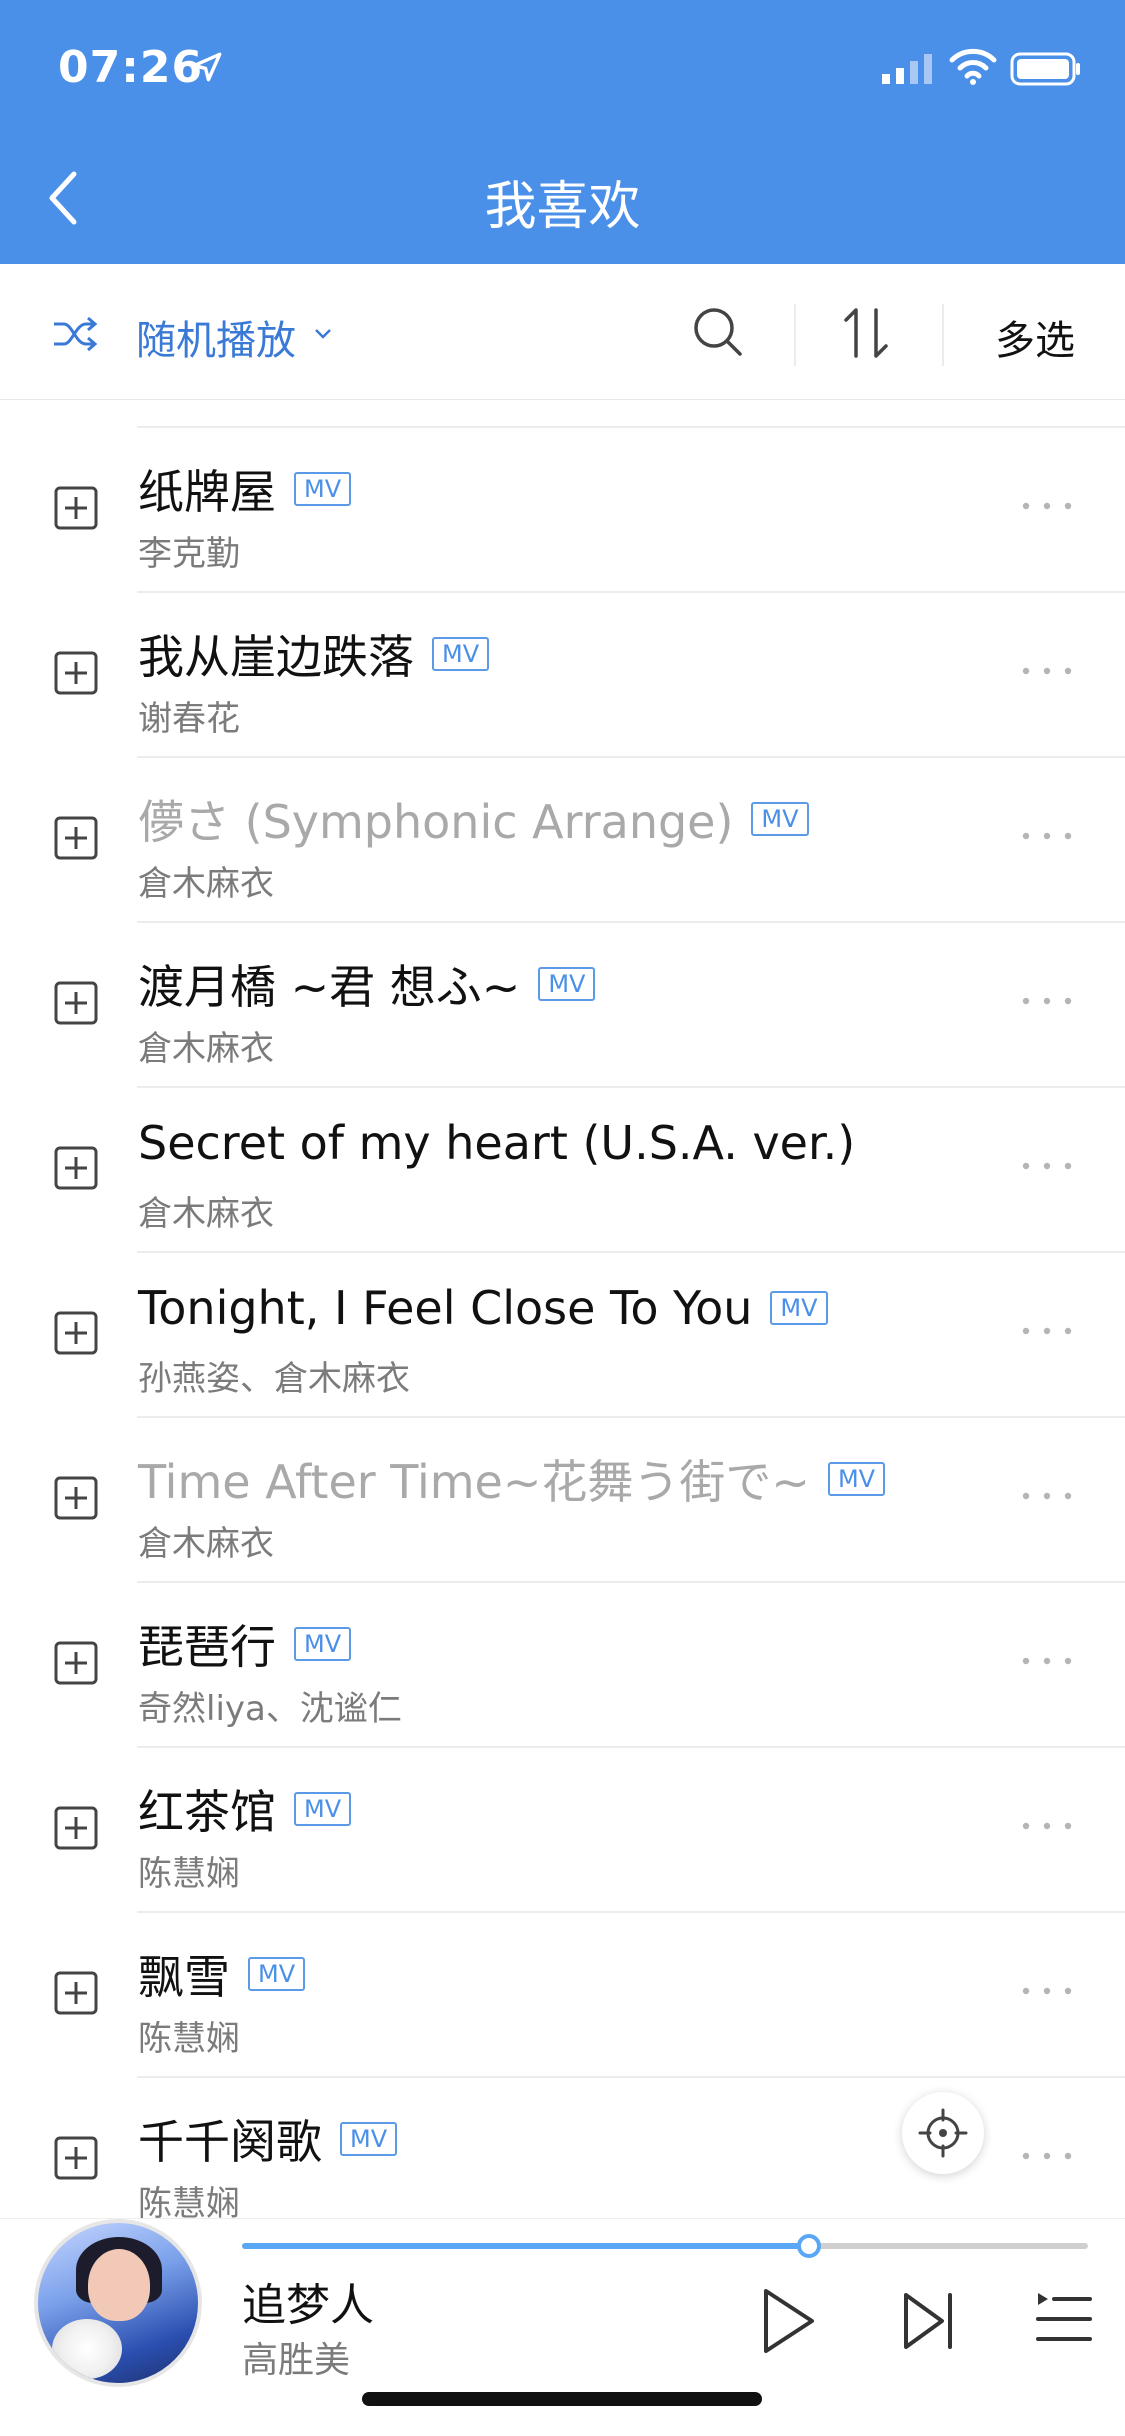 Image resolution: width=1125 pixels, height=2436 pixels. What do you see at coordinates (525, 2246) in the screenshot?
I see `progress-fill` at bounding box center [525, 2246].